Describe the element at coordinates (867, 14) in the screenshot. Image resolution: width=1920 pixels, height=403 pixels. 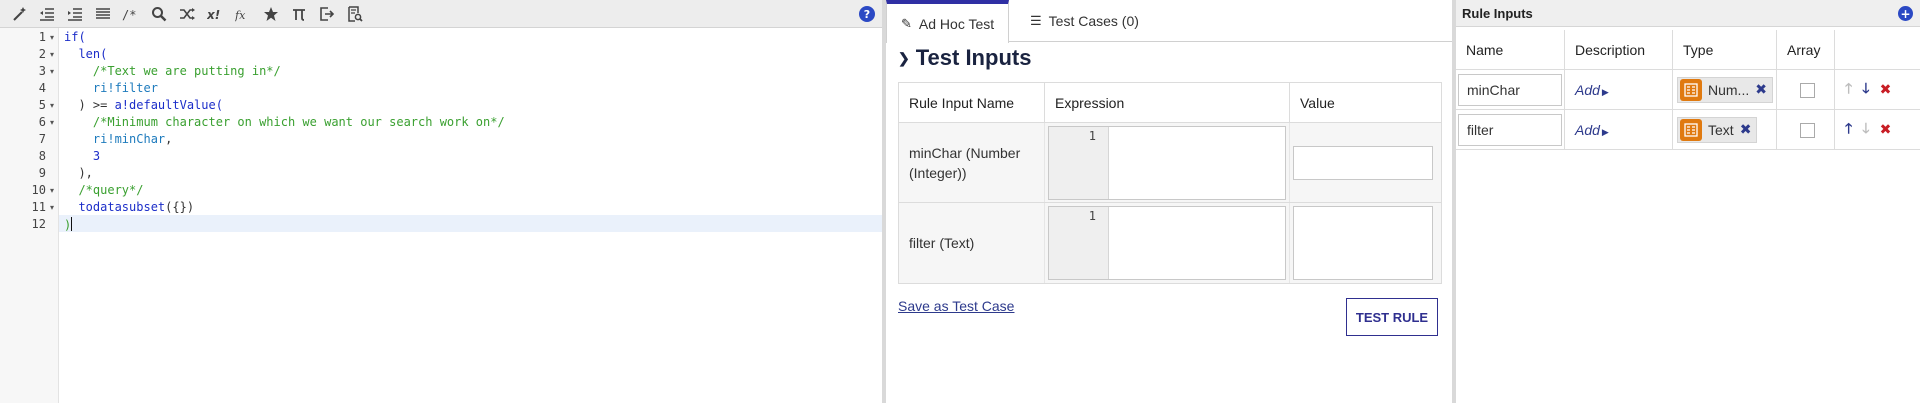
I see `help-icon: ?` at that location.